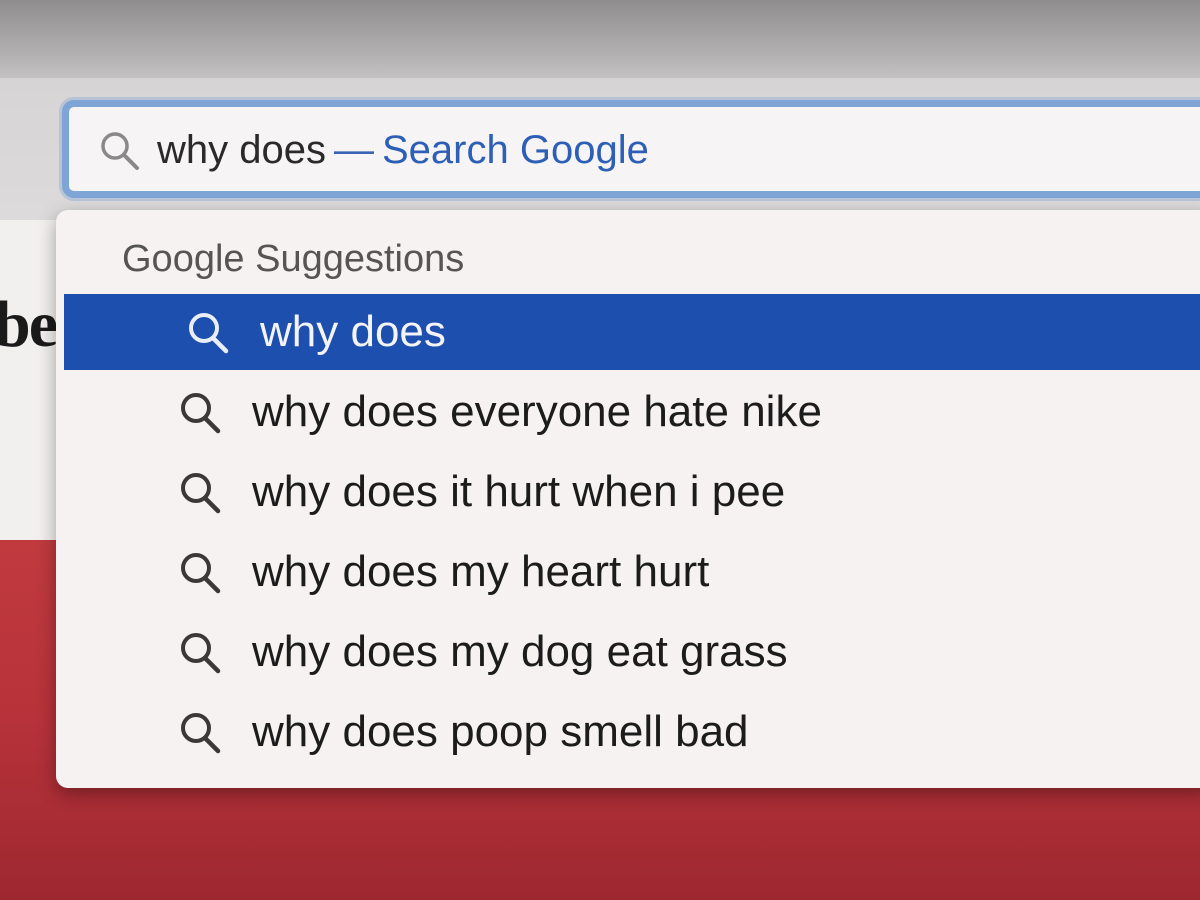  Describe the element at coordinates (520, 651) in the screenshot. I see `suggestion-label: why does my dog eat grass` at that location.